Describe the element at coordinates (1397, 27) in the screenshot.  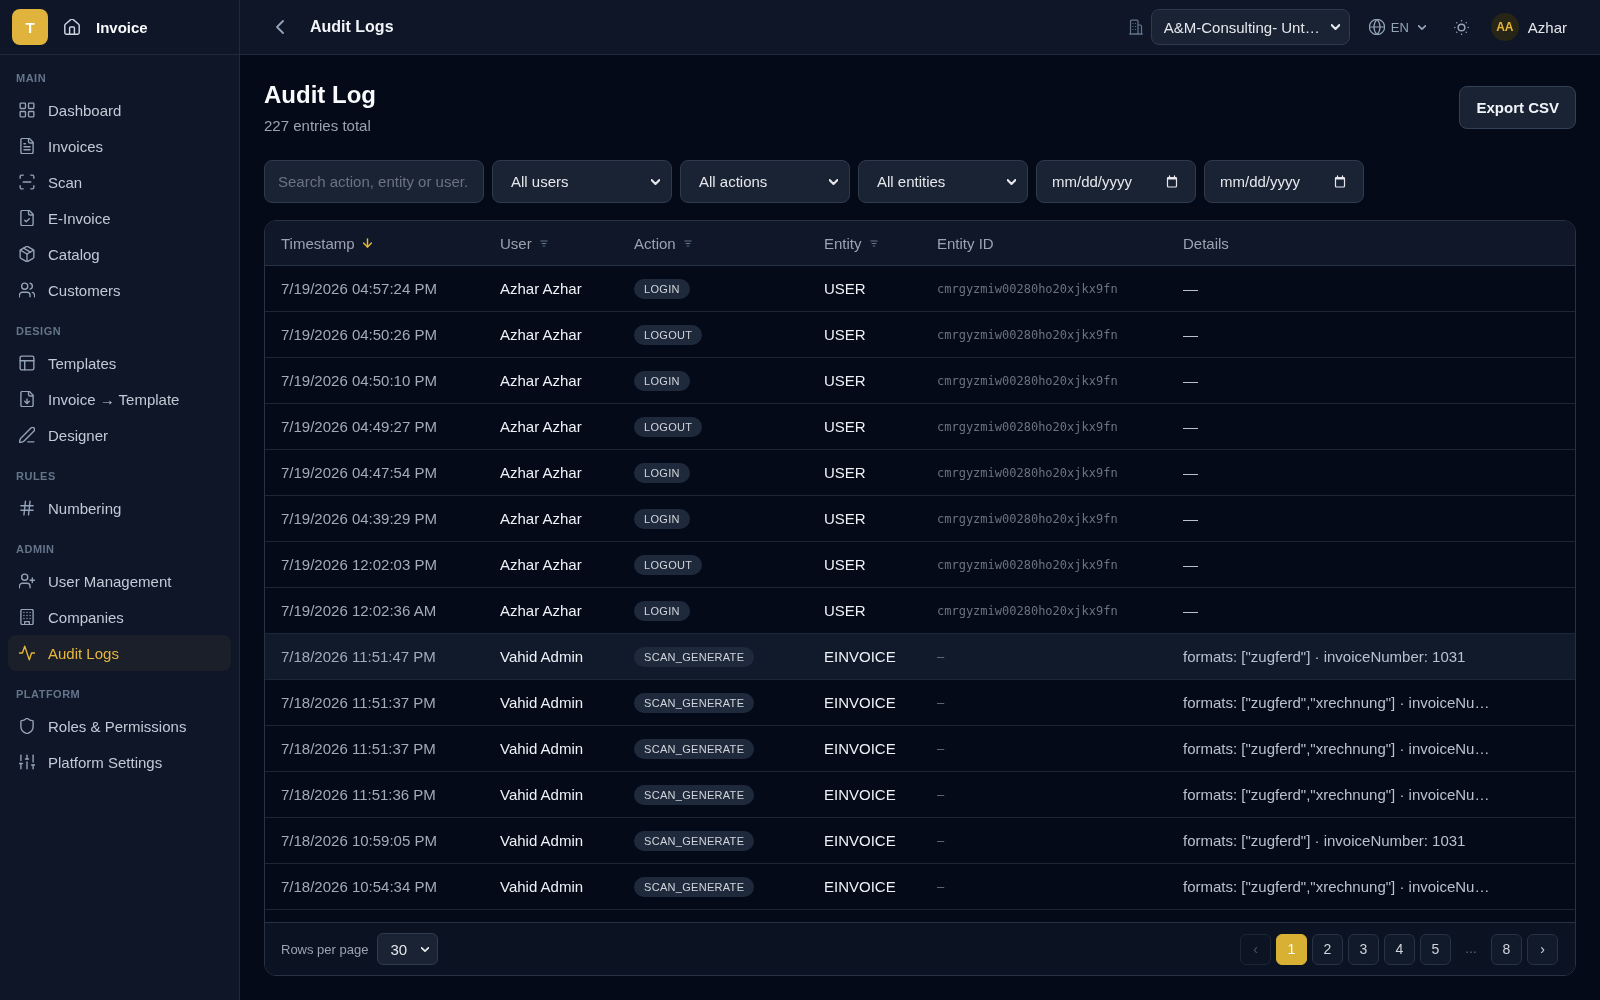
I see `language-menu: EN` at that location.